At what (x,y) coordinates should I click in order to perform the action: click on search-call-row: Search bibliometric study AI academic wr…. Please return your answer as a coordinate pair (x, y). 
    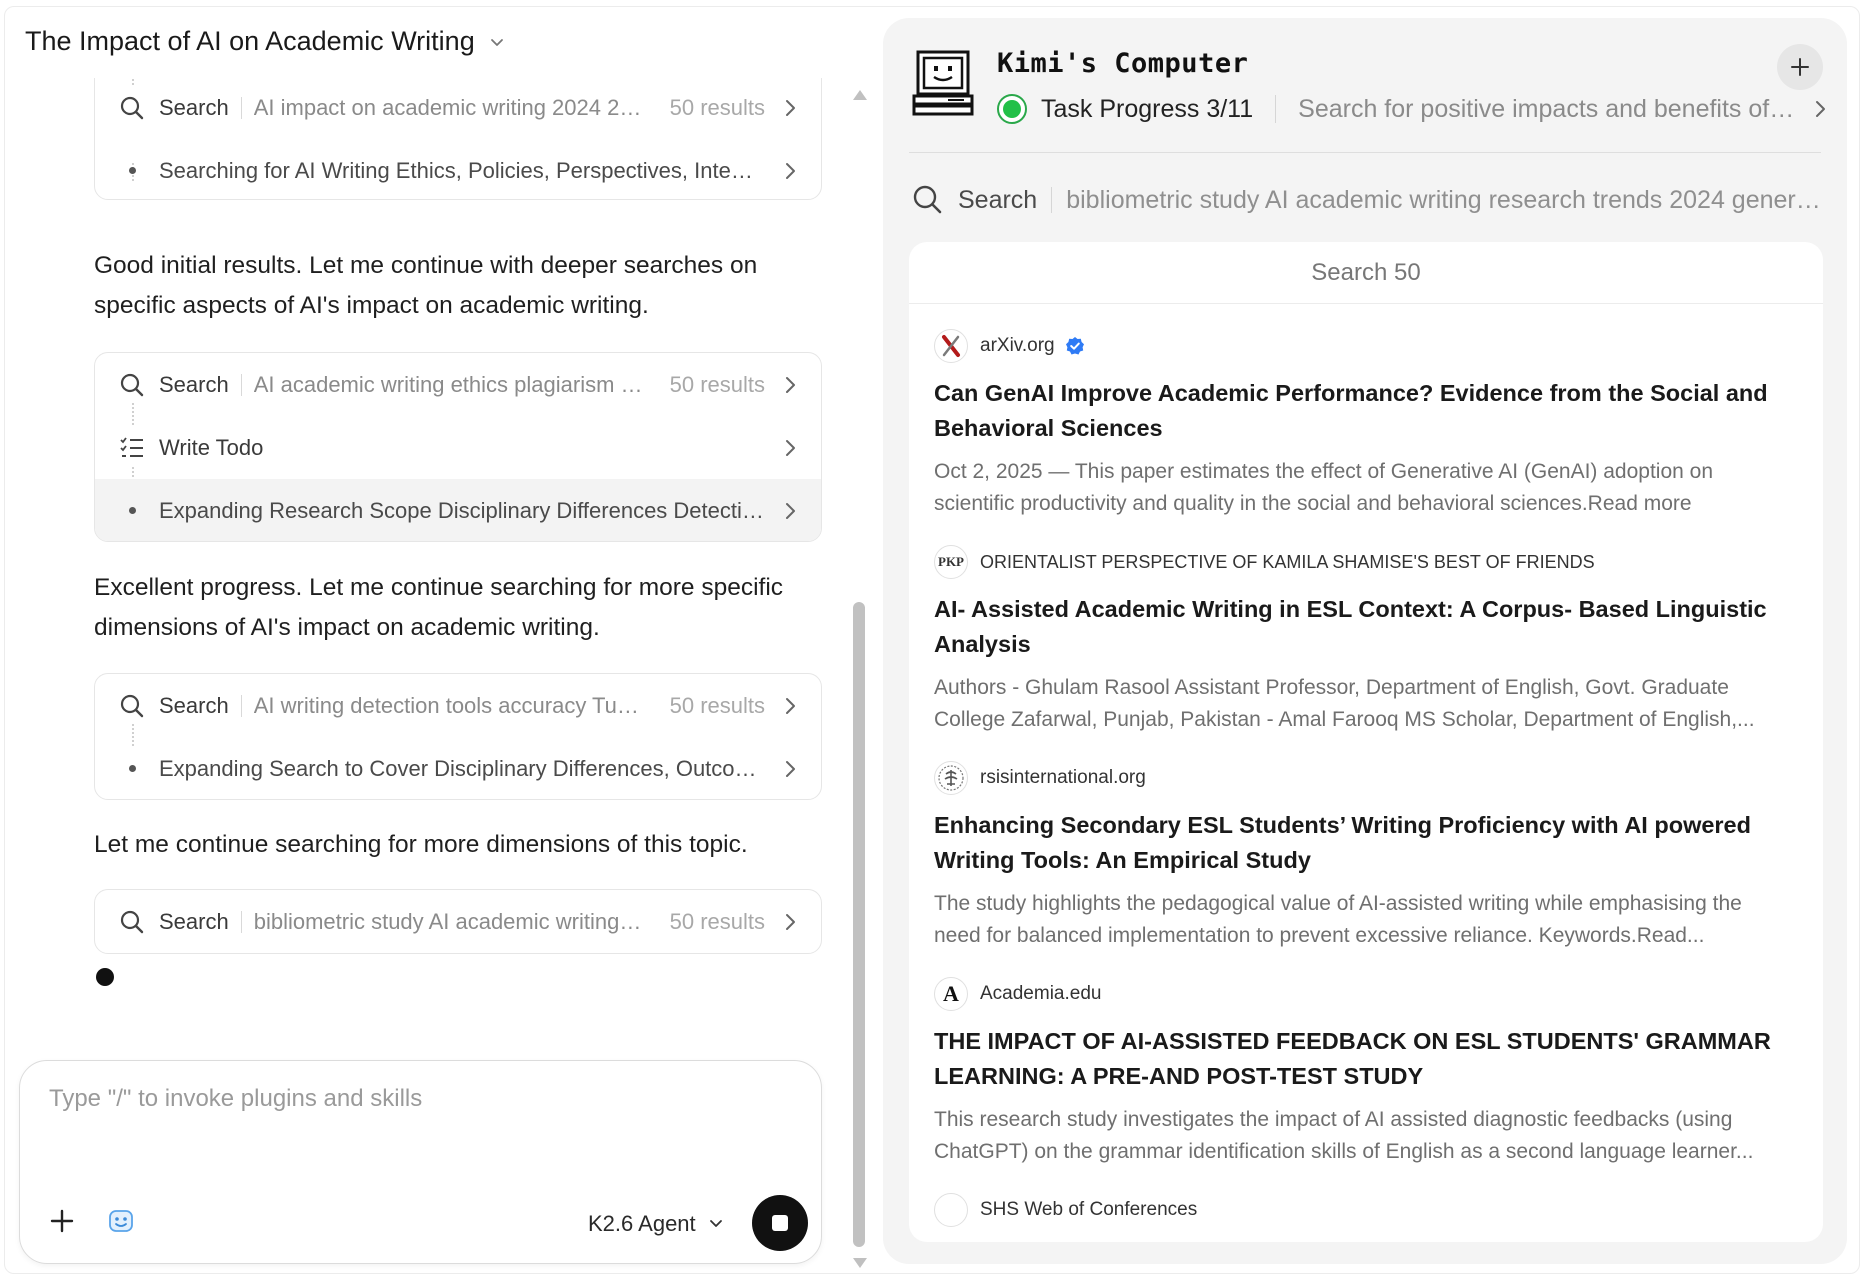
    Looking at the image, I should click on (458, 921).